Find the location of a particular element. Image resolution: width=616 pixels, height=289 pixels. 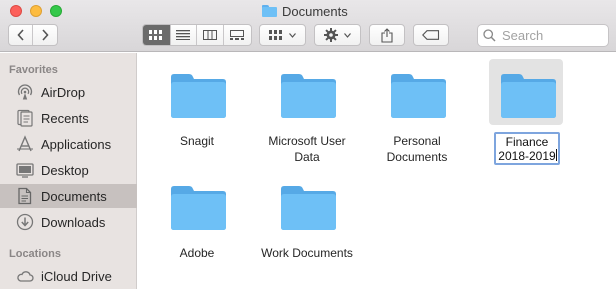

columns-icon is located at coordinates (209, 35).